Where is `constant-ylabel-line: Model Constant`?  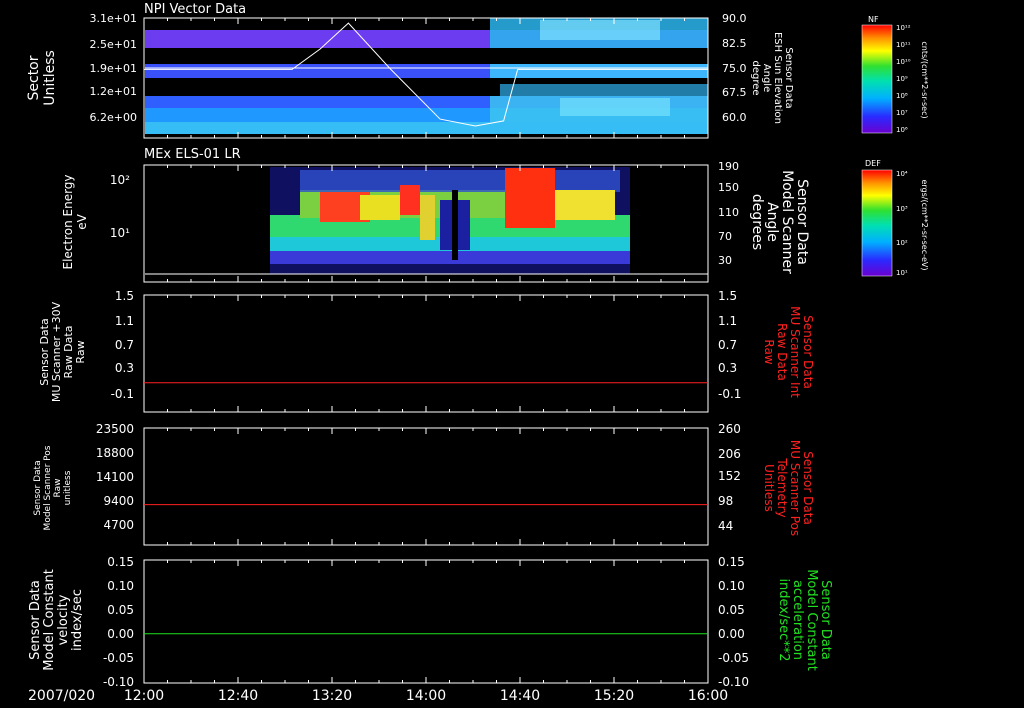
constant-ylabel-line: Model Constant is located at coordinates (49, 620).